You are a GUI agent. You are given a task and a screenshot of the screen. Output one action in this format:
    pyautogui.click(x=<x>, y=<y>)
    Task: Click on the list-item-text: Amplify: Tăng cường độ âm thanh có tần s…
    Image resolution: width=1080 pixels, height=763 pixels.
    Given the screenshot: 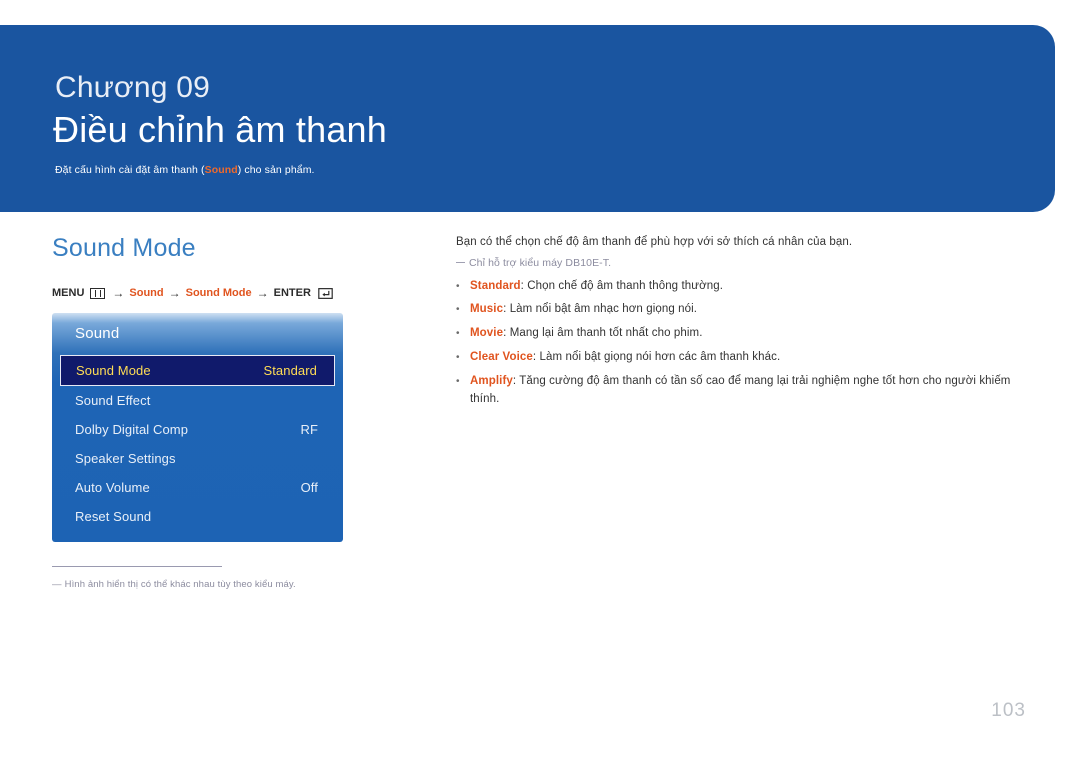 What is the action you would take?
    pyautogui.click(x=748, y=391)
    